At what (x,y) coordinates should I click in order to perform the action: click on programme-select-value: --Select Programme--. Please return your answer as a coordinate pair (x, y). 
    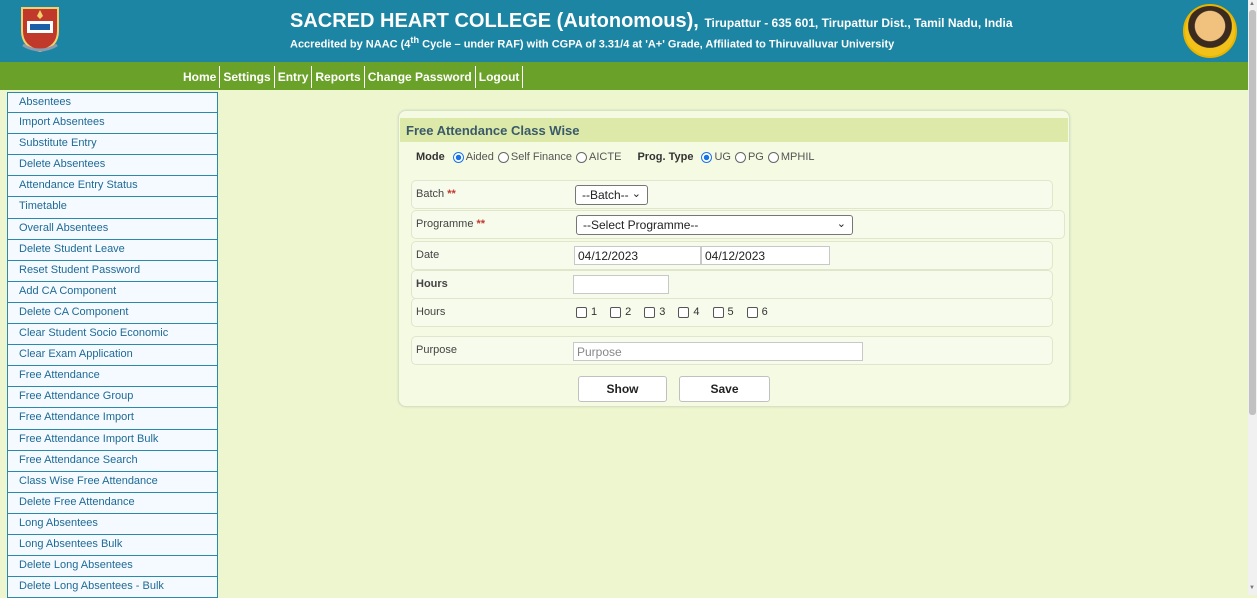
    Looking at the image, I should click on (641, 225).